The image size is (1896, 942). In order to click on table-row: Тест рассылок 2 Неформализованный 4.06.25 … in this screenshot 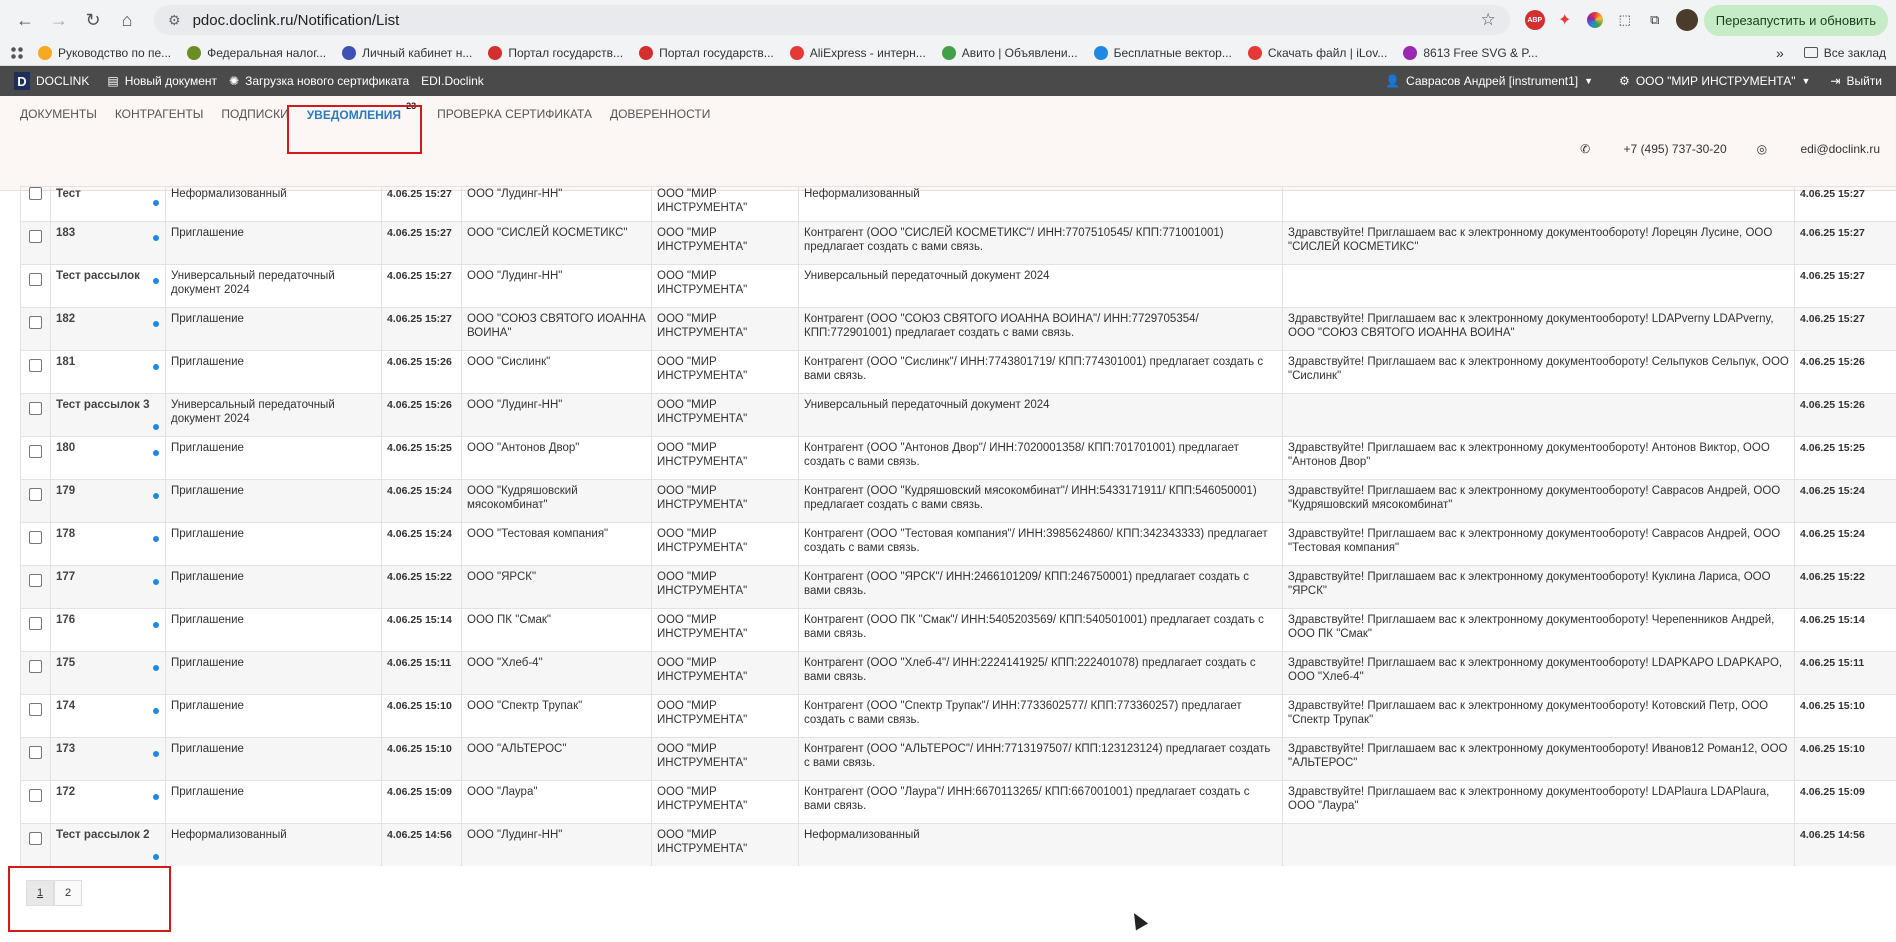, I will do `click(958, 844)`.